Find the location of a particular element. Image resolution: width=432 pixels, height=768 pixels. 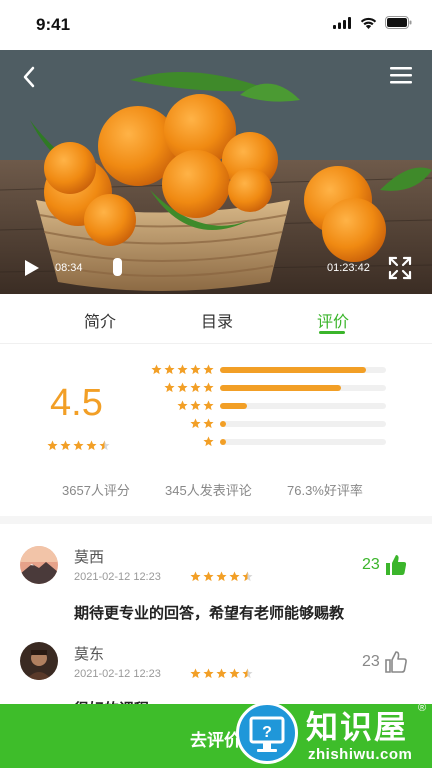

menu-icon is located at coordinates (401, 75).